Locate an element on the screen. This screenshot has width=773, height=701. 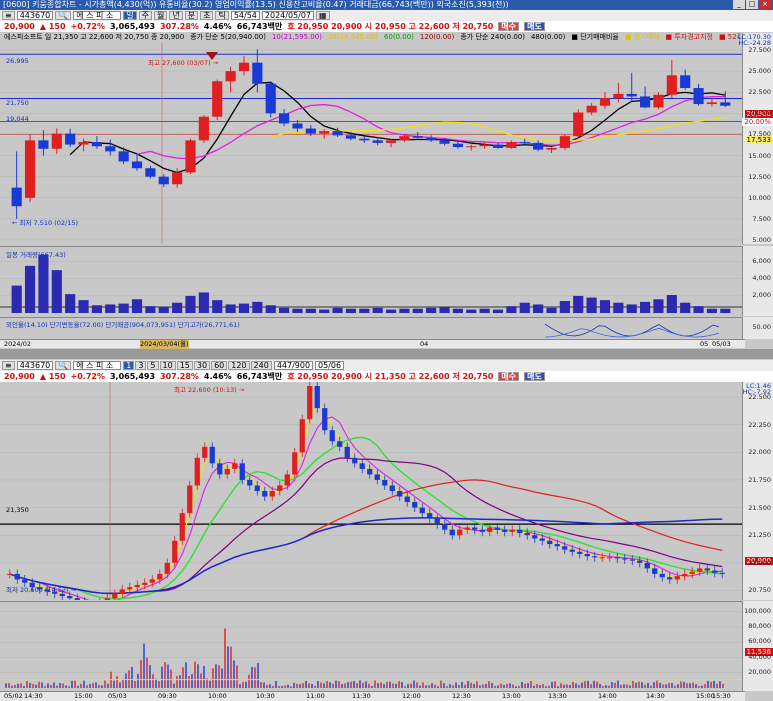
maximize-icon: □ is located at coordinates (752, 4).